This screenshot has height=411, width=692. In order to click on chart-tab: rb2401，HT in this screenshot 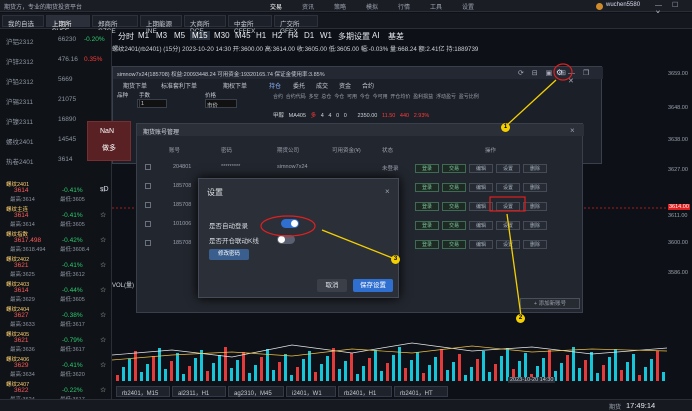, I will do `click(421, 391)`.